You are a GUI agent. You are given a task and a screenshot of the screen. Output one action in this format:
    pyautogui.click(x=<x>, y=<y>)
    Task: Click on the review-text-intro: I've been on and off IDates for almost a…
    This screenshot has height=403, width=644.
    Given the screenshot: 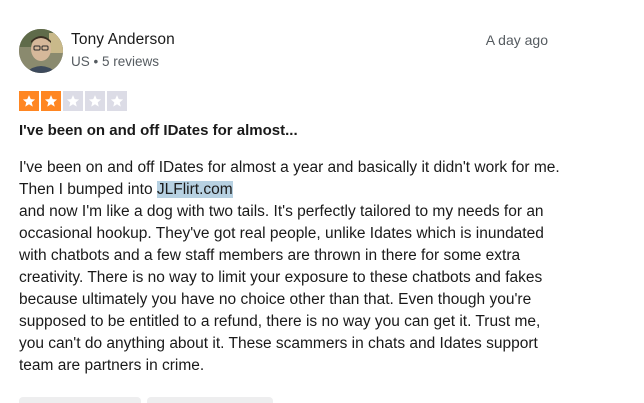 What is the action you would take?
    pyautogui.click(x=291, y=179)
    